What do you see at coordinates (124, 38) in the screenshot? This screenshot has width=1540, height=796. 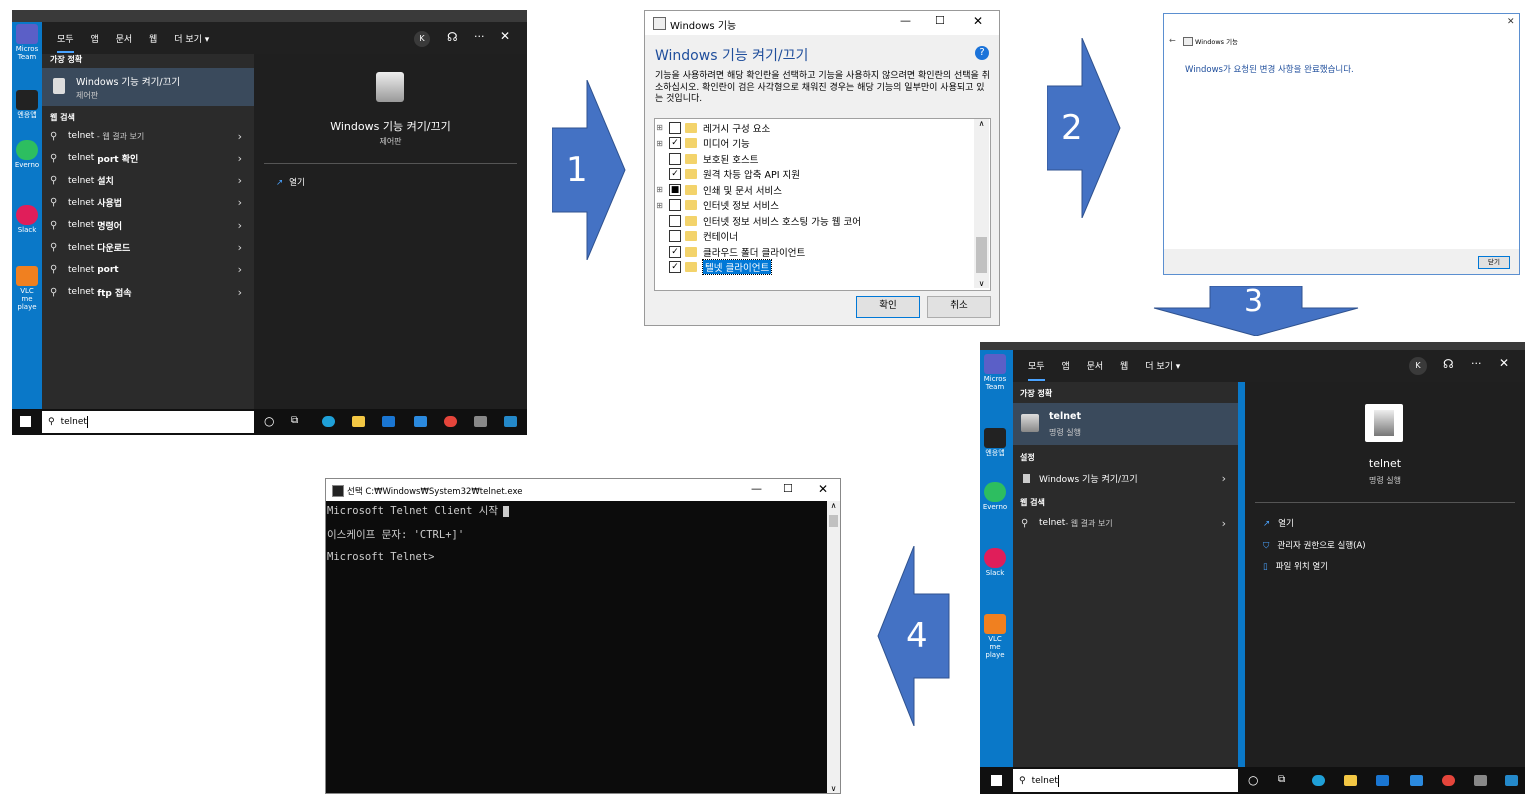 I see `tab-documents: 문서` at bounding box center [124, 38].